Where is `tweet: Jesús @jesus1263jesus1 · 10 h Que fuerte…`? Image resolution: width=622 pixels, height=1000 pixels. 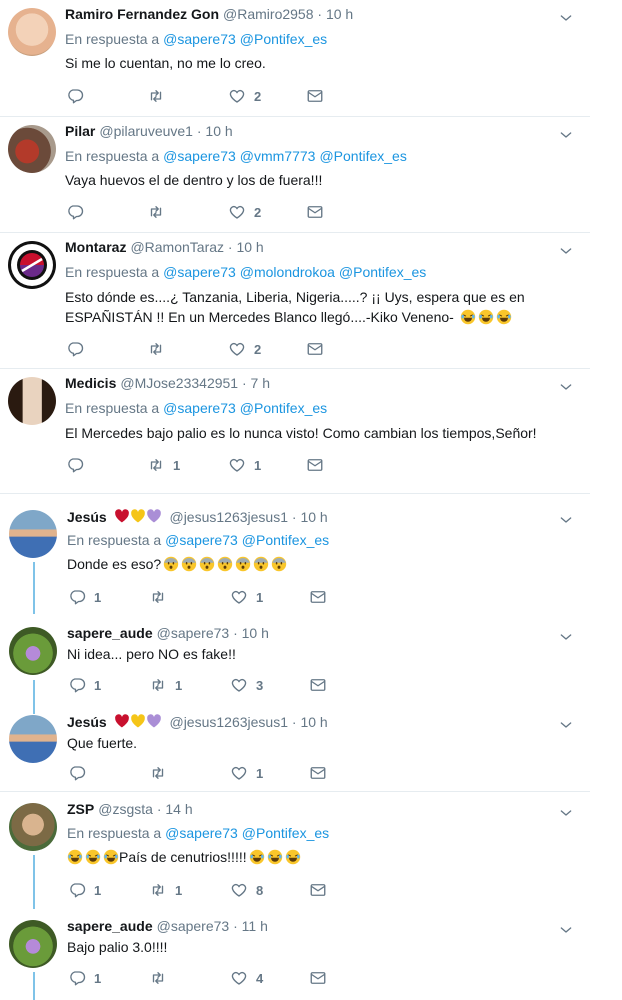 tweet: Jesús @jesus1263jesus1 · 10 h Que fuerte… is located at coordinates (295, 749).